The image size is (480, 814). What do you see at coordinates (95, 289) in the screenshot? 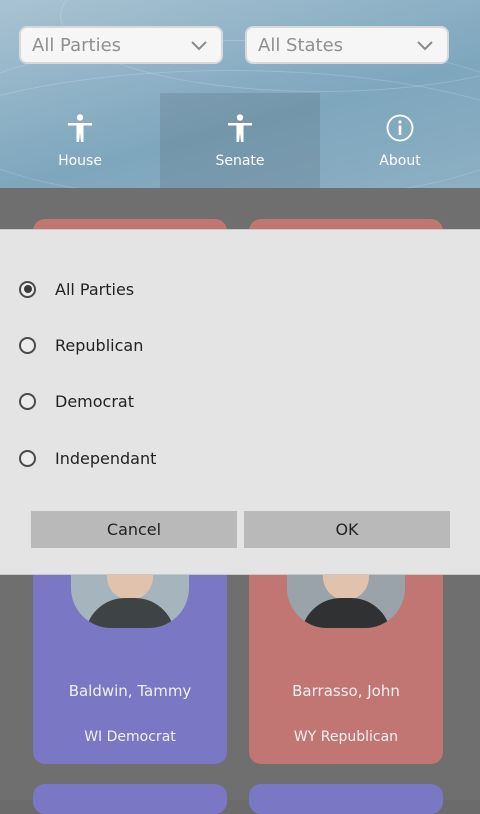
I see `option-label: All Parties` at bounding box center [95, 289].